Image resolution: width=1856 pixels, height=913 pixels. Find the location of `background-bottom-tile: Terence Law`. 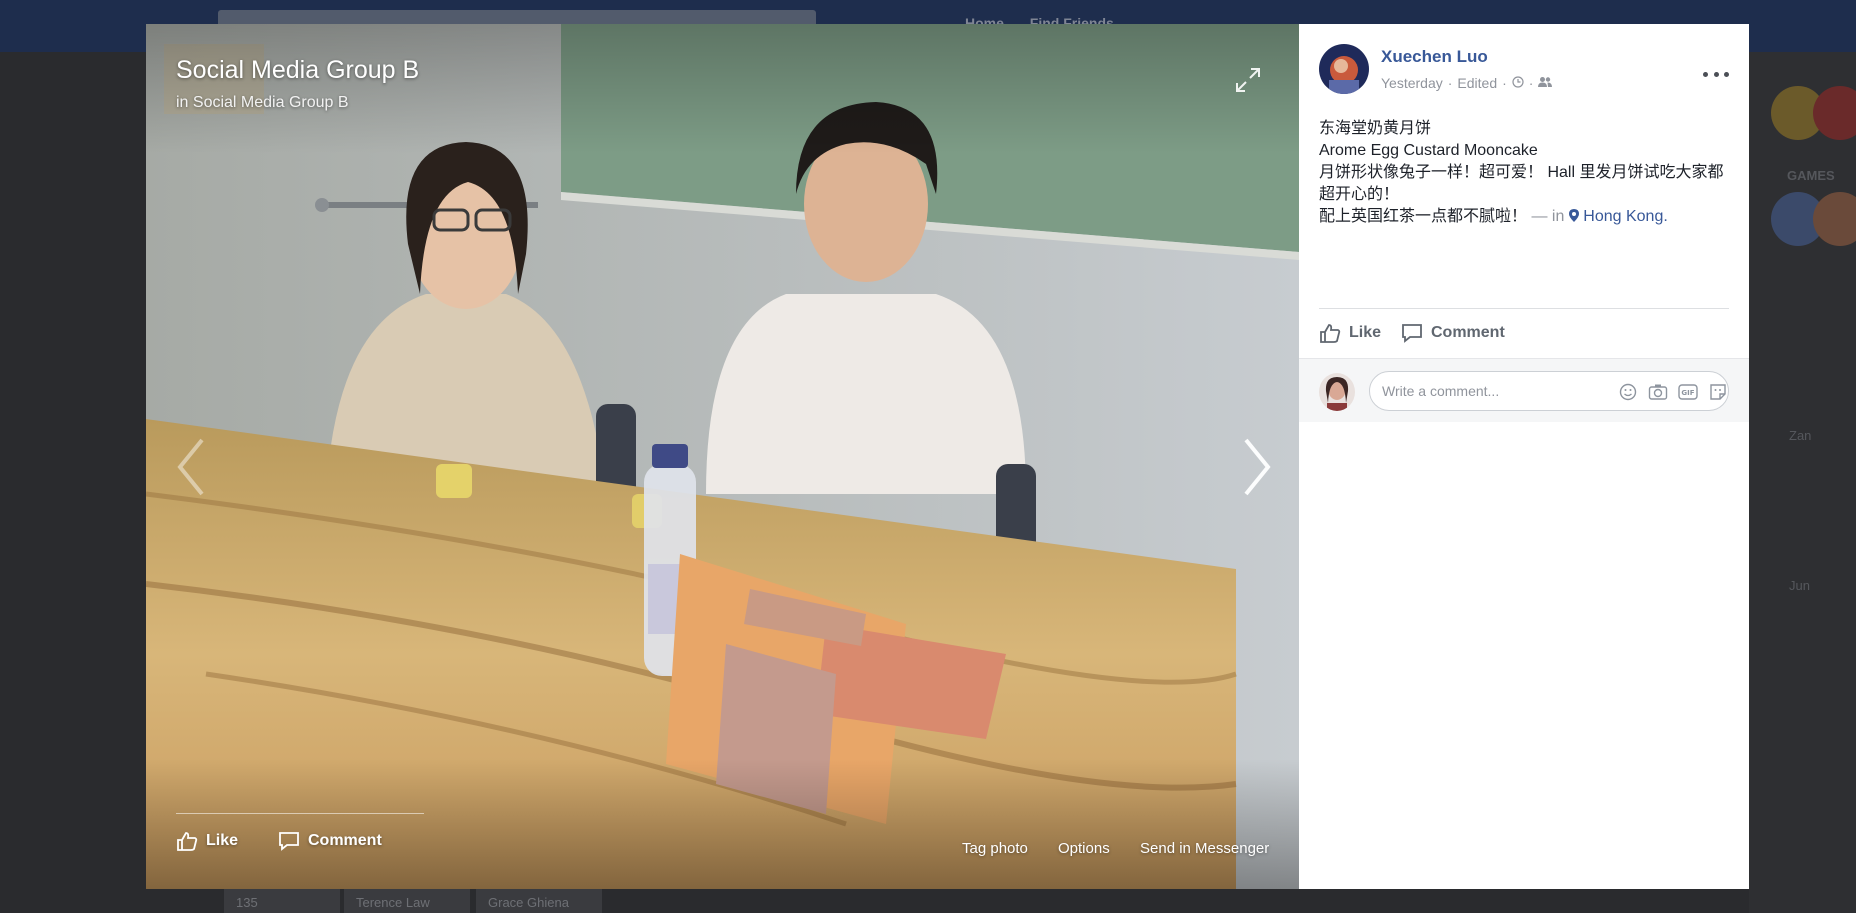

background-bottom-tile: Terence Law is located at coordinates (407, 899).